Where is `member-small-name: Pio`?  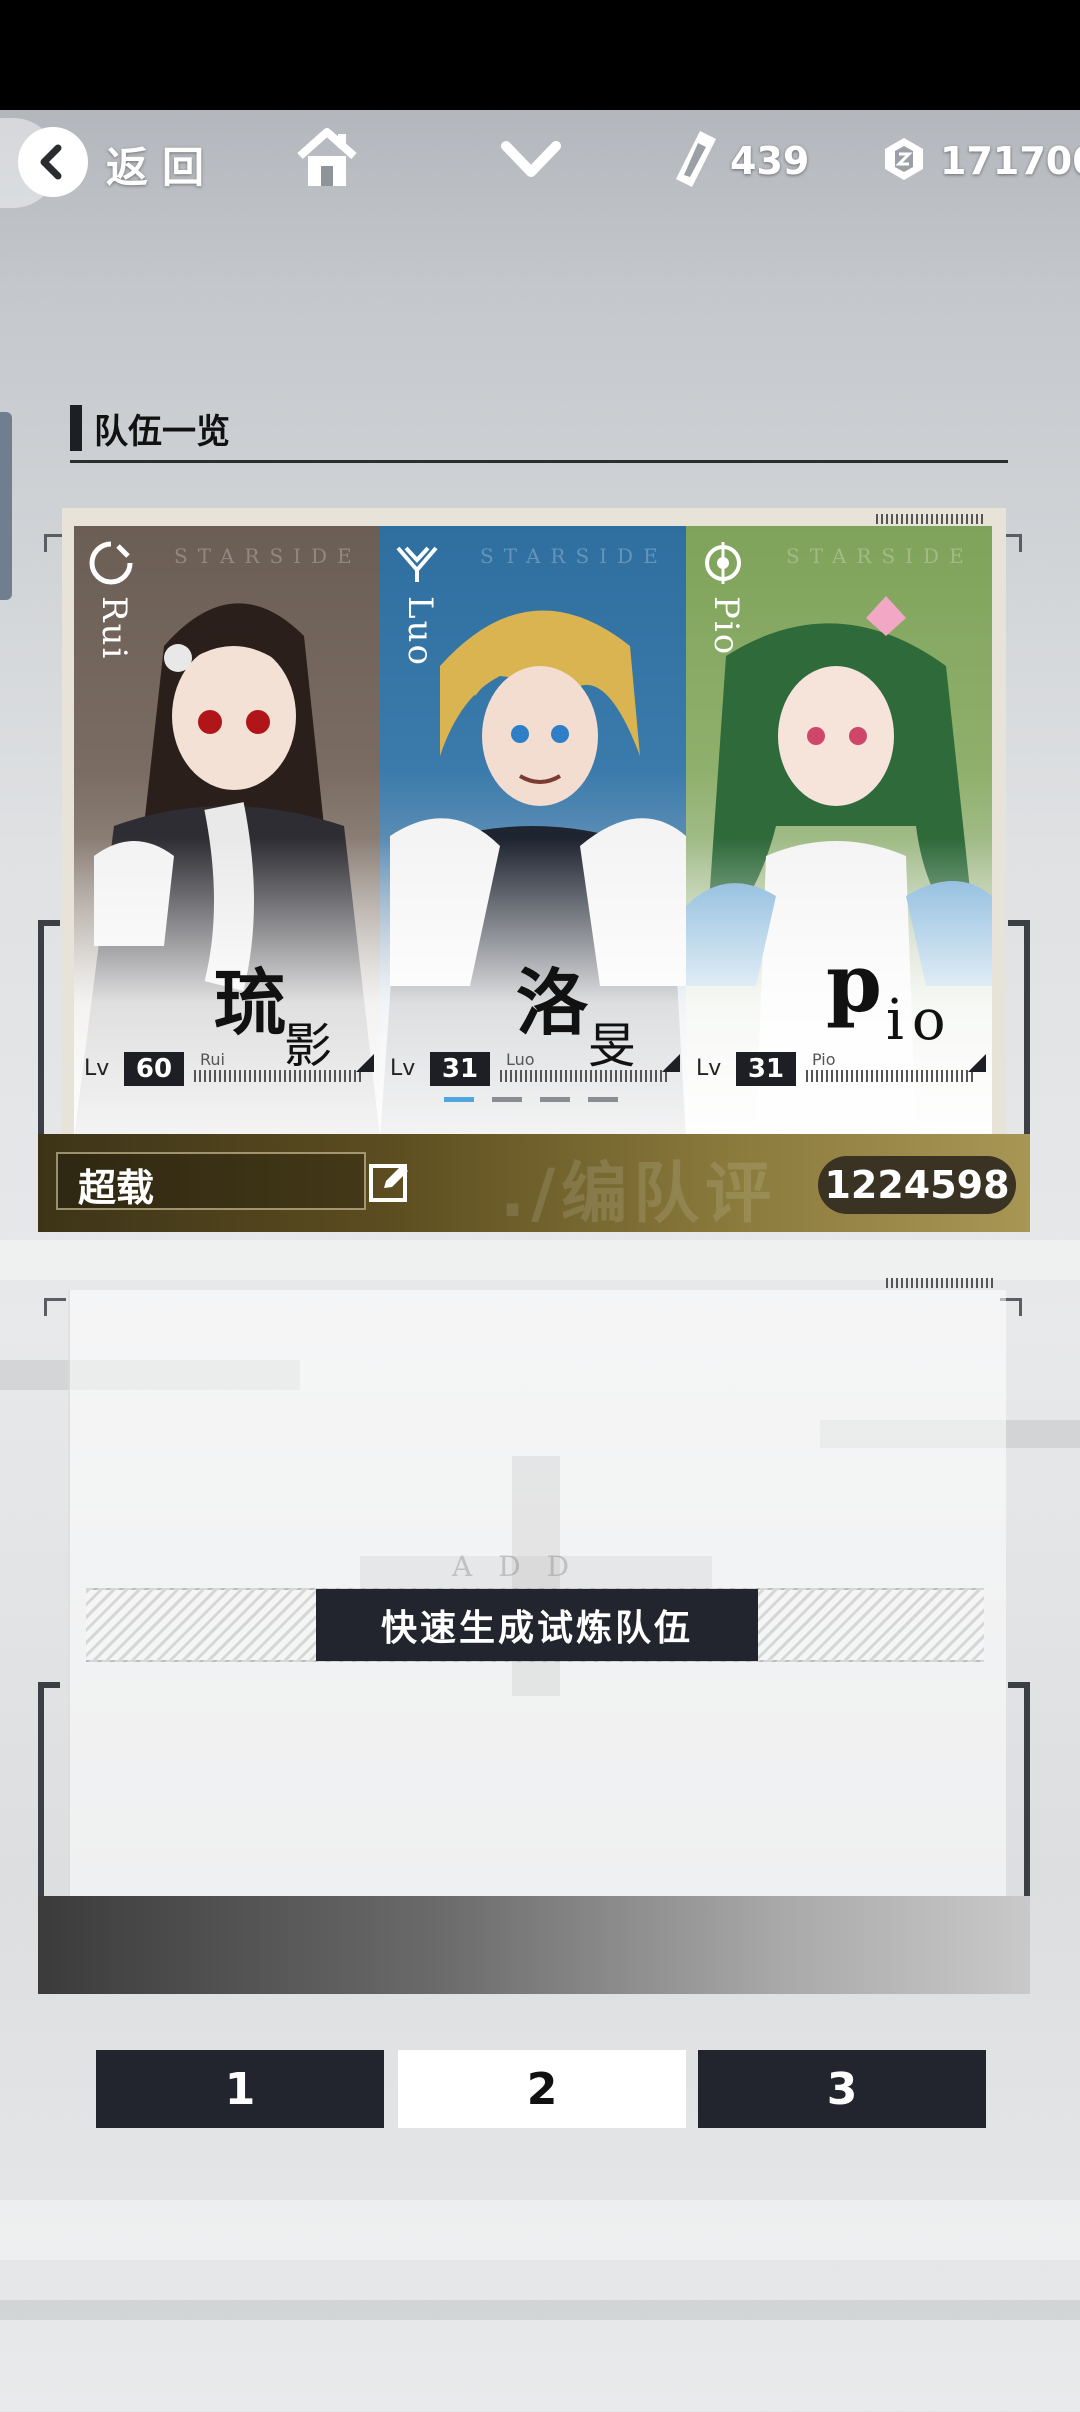
member-small-name: Pio is located at coordinates (824, 1059).